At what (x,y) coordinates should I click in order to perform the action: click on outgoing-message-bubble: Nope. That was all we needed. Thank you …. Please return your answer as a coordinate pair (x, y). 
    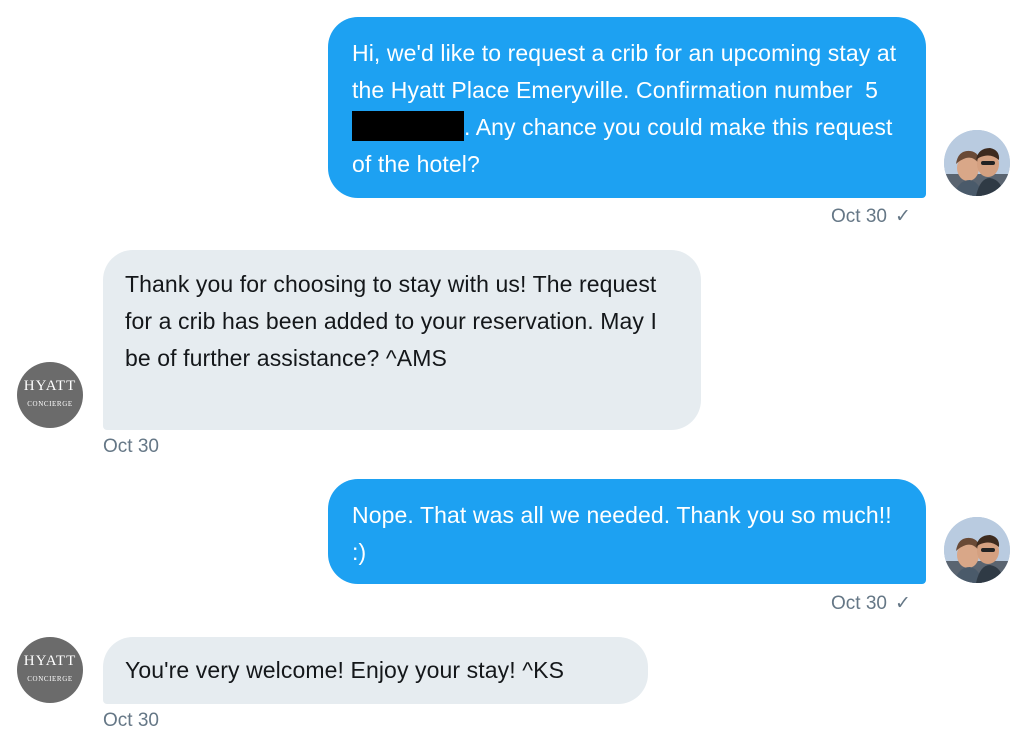
    Looking at the image, I should click on (627, 531).